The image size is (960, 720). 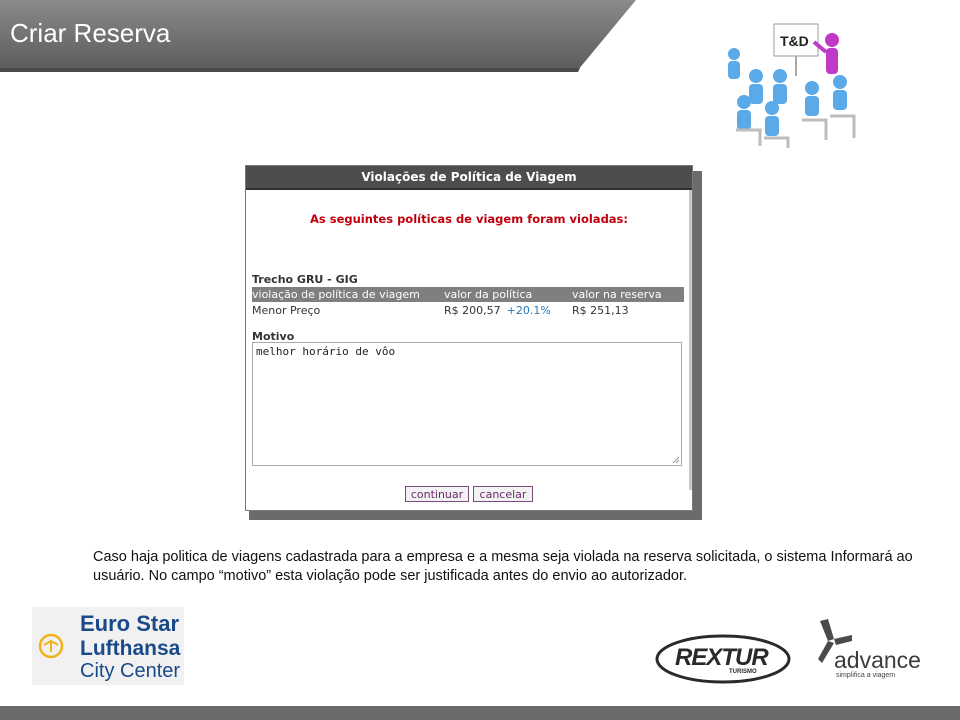 I want to click on advance-wordmark: advance, so click(x=877, y=660).